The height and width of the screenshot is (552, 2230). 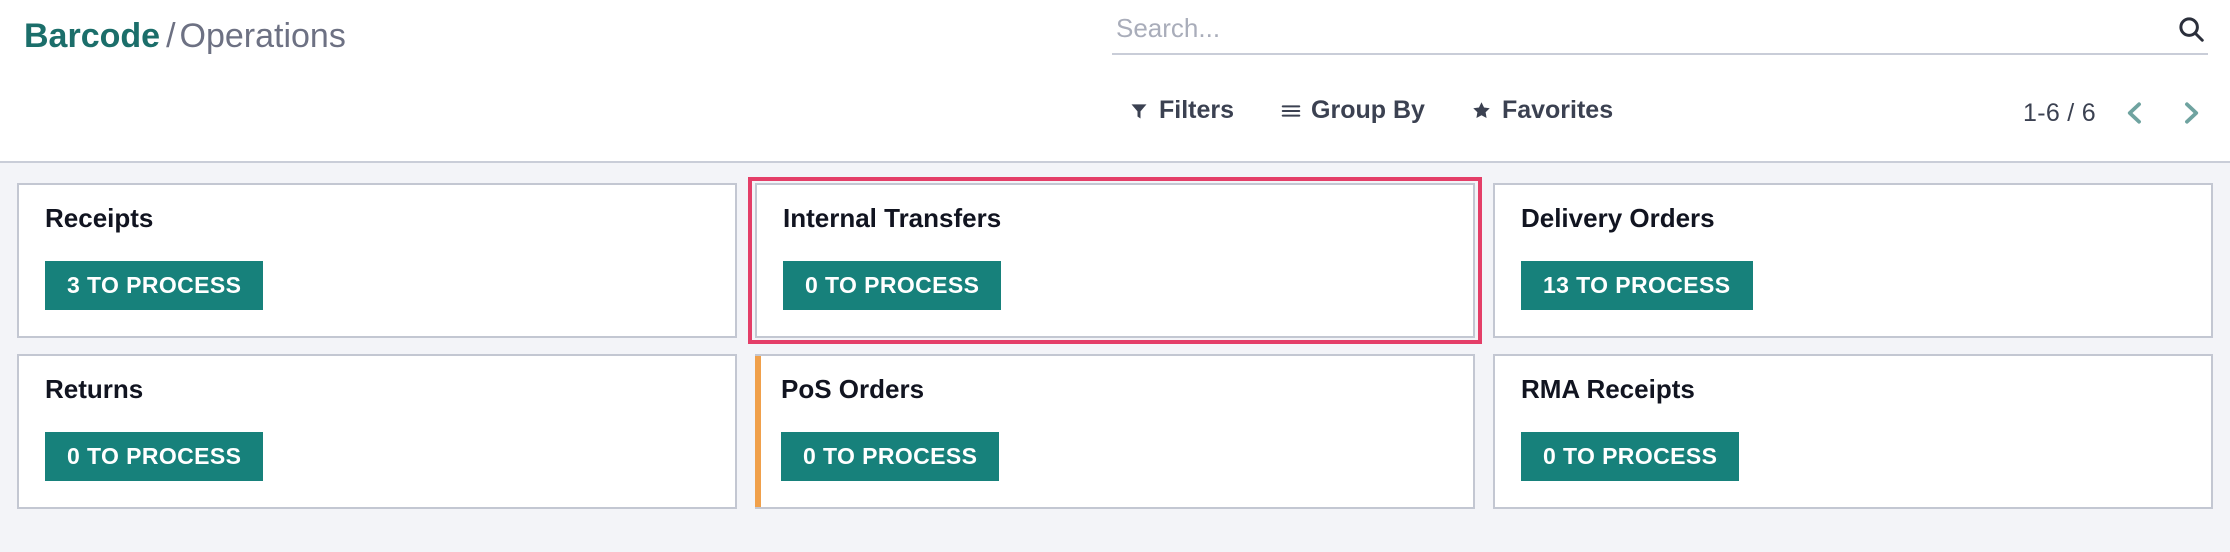 I want to click on kanban-card-rma-receipts: RMA Receipts 0 TO PROCESS, so click(x=1852, y=431).